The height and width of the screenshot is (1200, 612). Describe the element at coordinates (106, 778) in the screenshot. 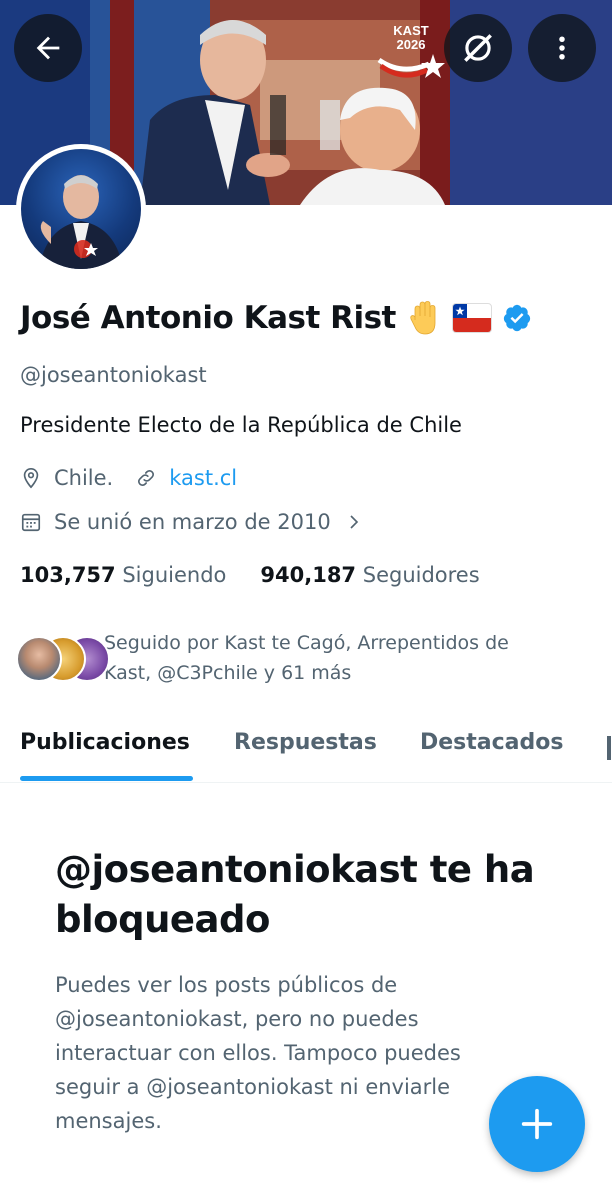

I see `active-tab-indicator` at that location.